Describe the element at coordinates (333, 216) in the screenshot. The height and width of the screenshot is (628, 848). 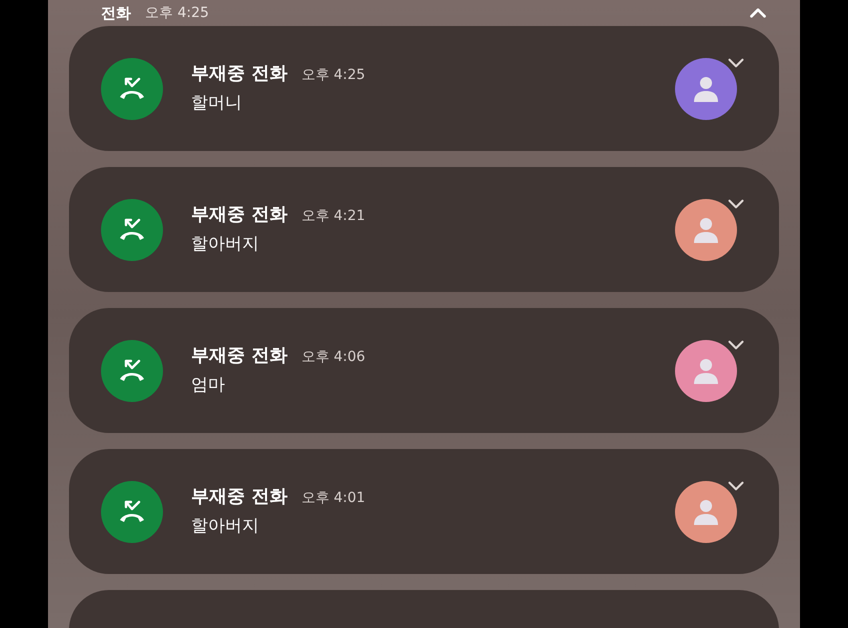
I see `notification-time: 오후 4:21` at that location.